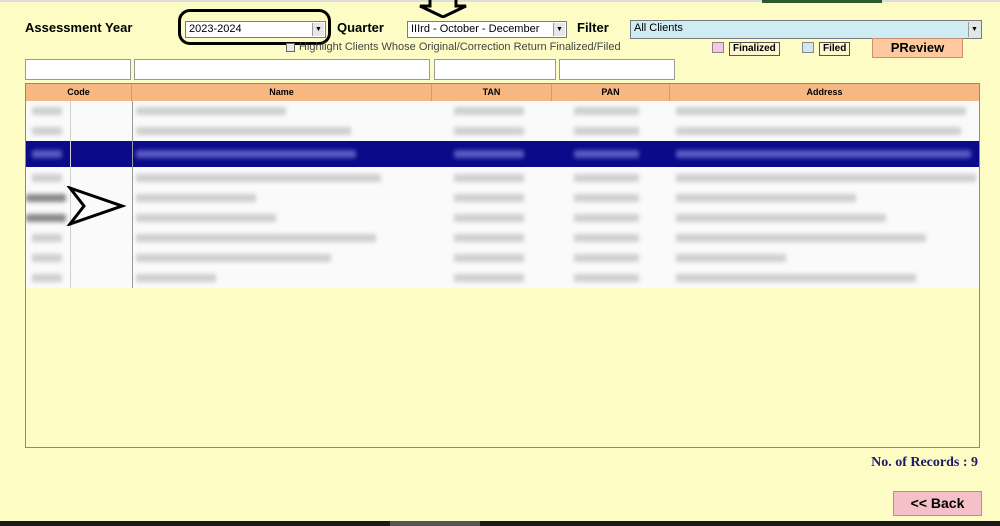 The height and width of the screenshot is (526, 1000). What do you see at coordinates (593, 27) in the screenshot?
I see `filter-label: Filter` at bounding box center [593, 27].